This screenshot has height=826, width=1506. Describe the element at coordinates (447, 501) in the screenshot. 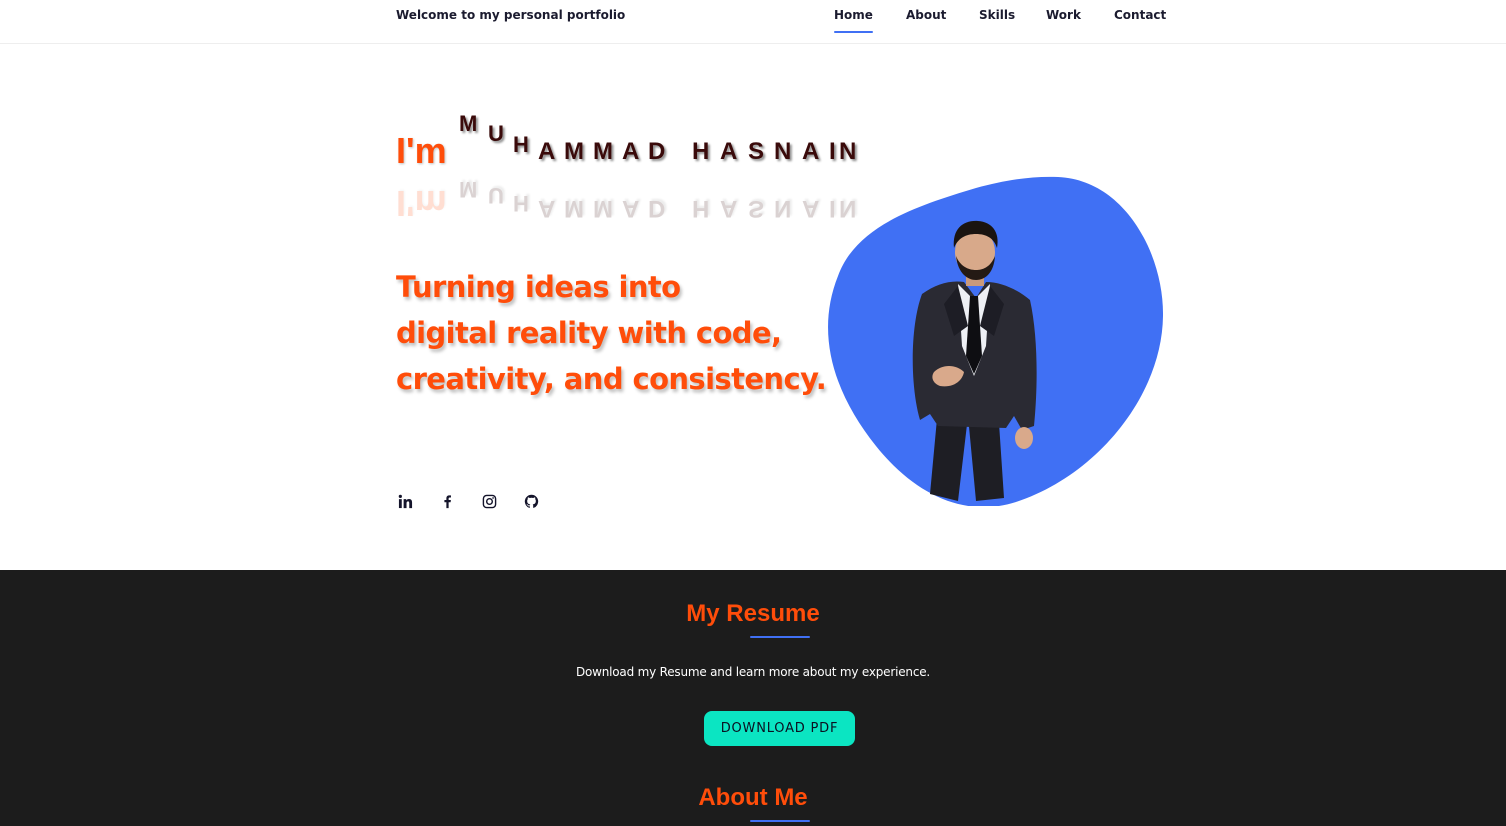

I see `facebook-icon` at that location.